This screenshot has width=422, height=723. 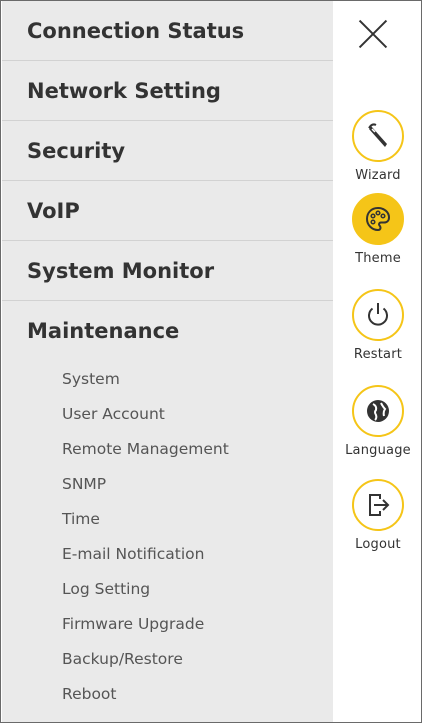 I want to click on submenu-item-diagnostic: Diagnostic, so click(x=167, y=717).